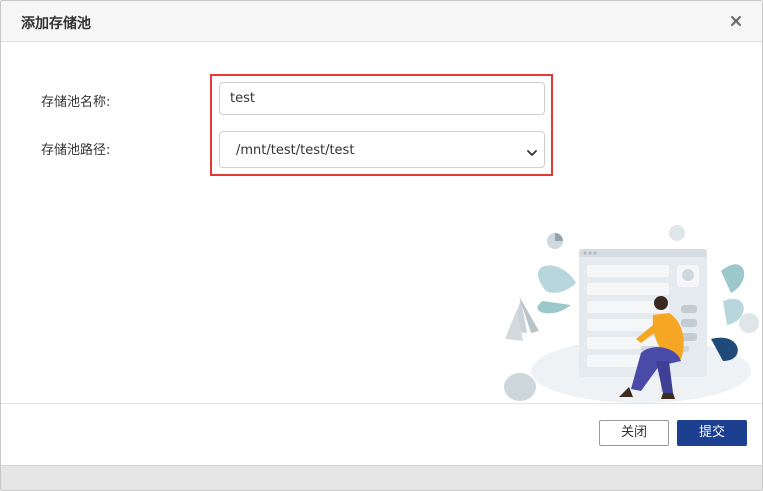  I want to click on close-button: 关闭, so click(634, 433).